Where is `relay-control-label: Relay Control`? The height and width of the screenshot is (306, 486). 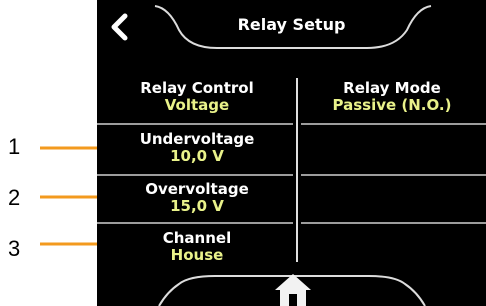
relay-control-label: Relay Control is located at coordinates (197, 88).